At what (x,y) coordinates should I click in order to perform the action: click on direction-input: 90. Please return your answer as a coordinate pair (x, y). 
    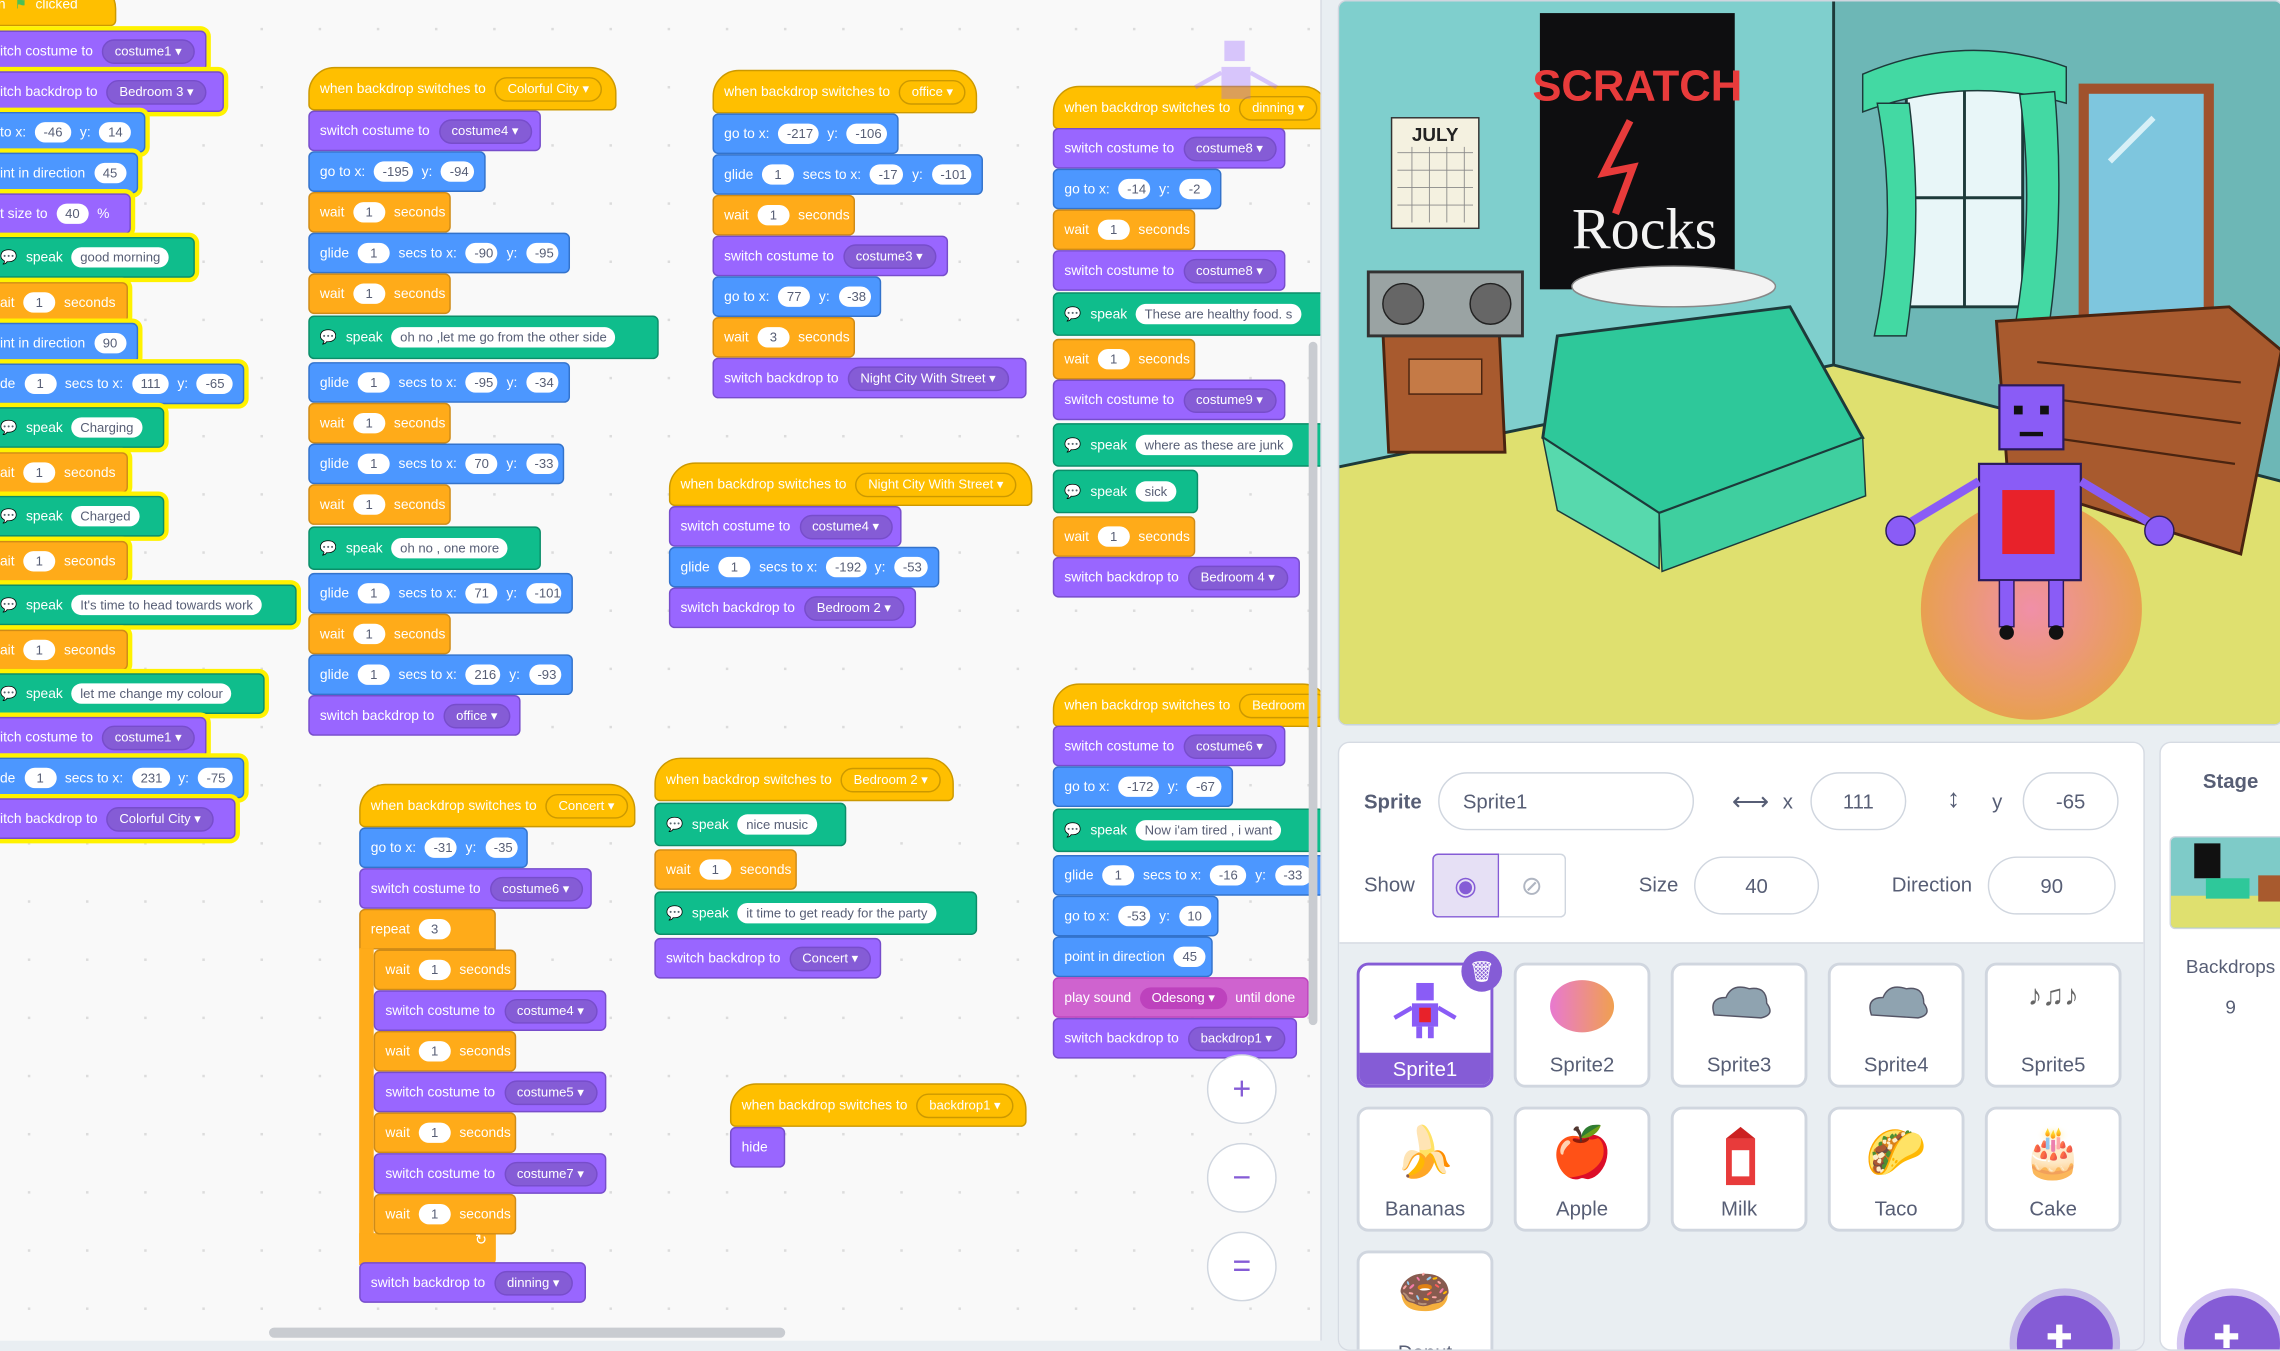
    Looking at the image, I should click on (109, 343).